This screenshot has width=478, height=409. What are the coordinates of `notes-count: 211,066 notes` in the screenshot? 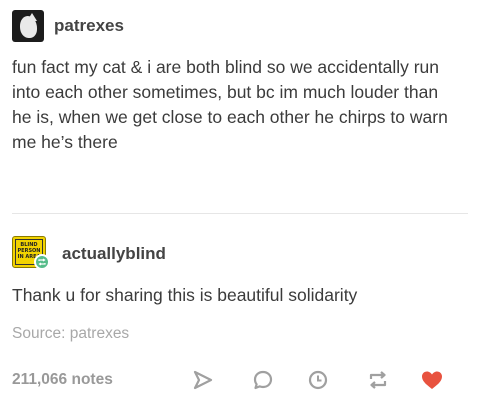 It's located at (62, 380).